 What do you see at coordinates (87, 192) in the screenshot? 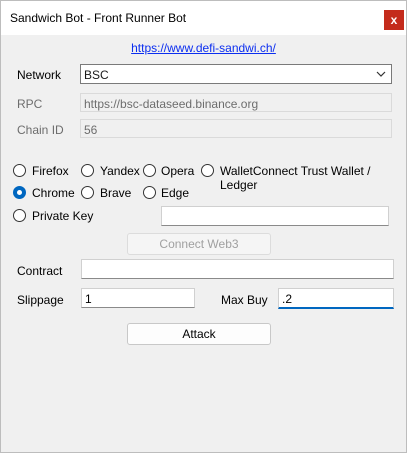
I see `radio-brave` at bounding box center [87, 192].